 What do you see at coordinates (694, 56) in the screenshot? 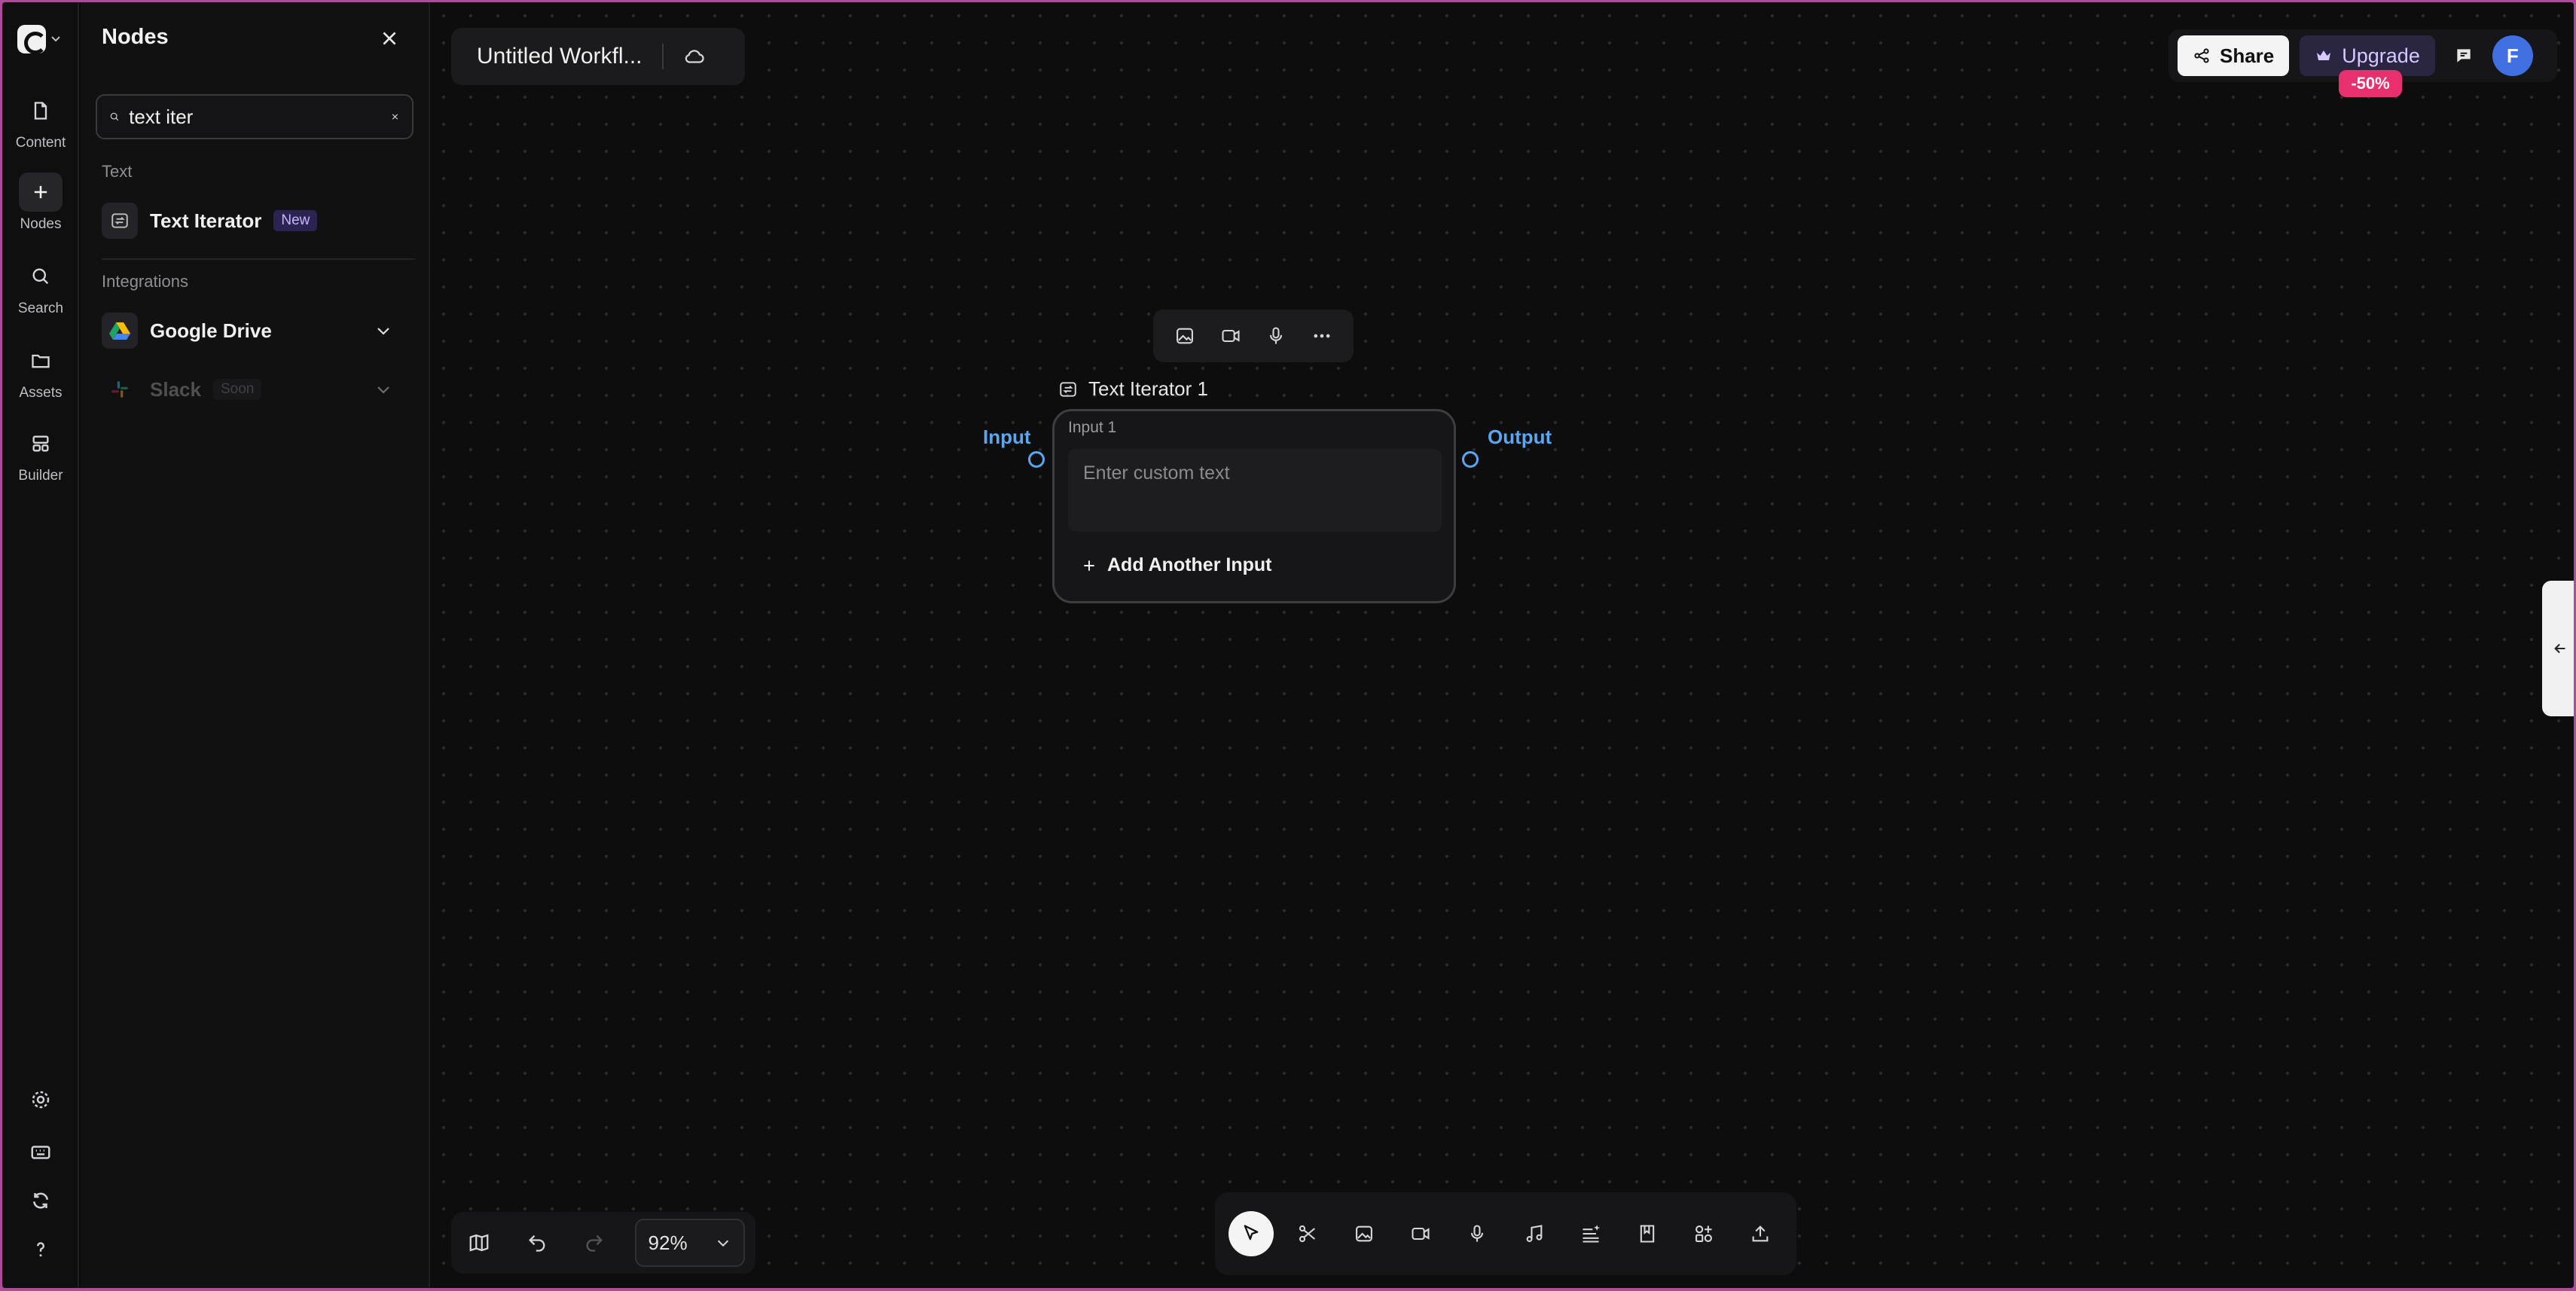
I see `cloud-icon` at bounding box center [694, 56].